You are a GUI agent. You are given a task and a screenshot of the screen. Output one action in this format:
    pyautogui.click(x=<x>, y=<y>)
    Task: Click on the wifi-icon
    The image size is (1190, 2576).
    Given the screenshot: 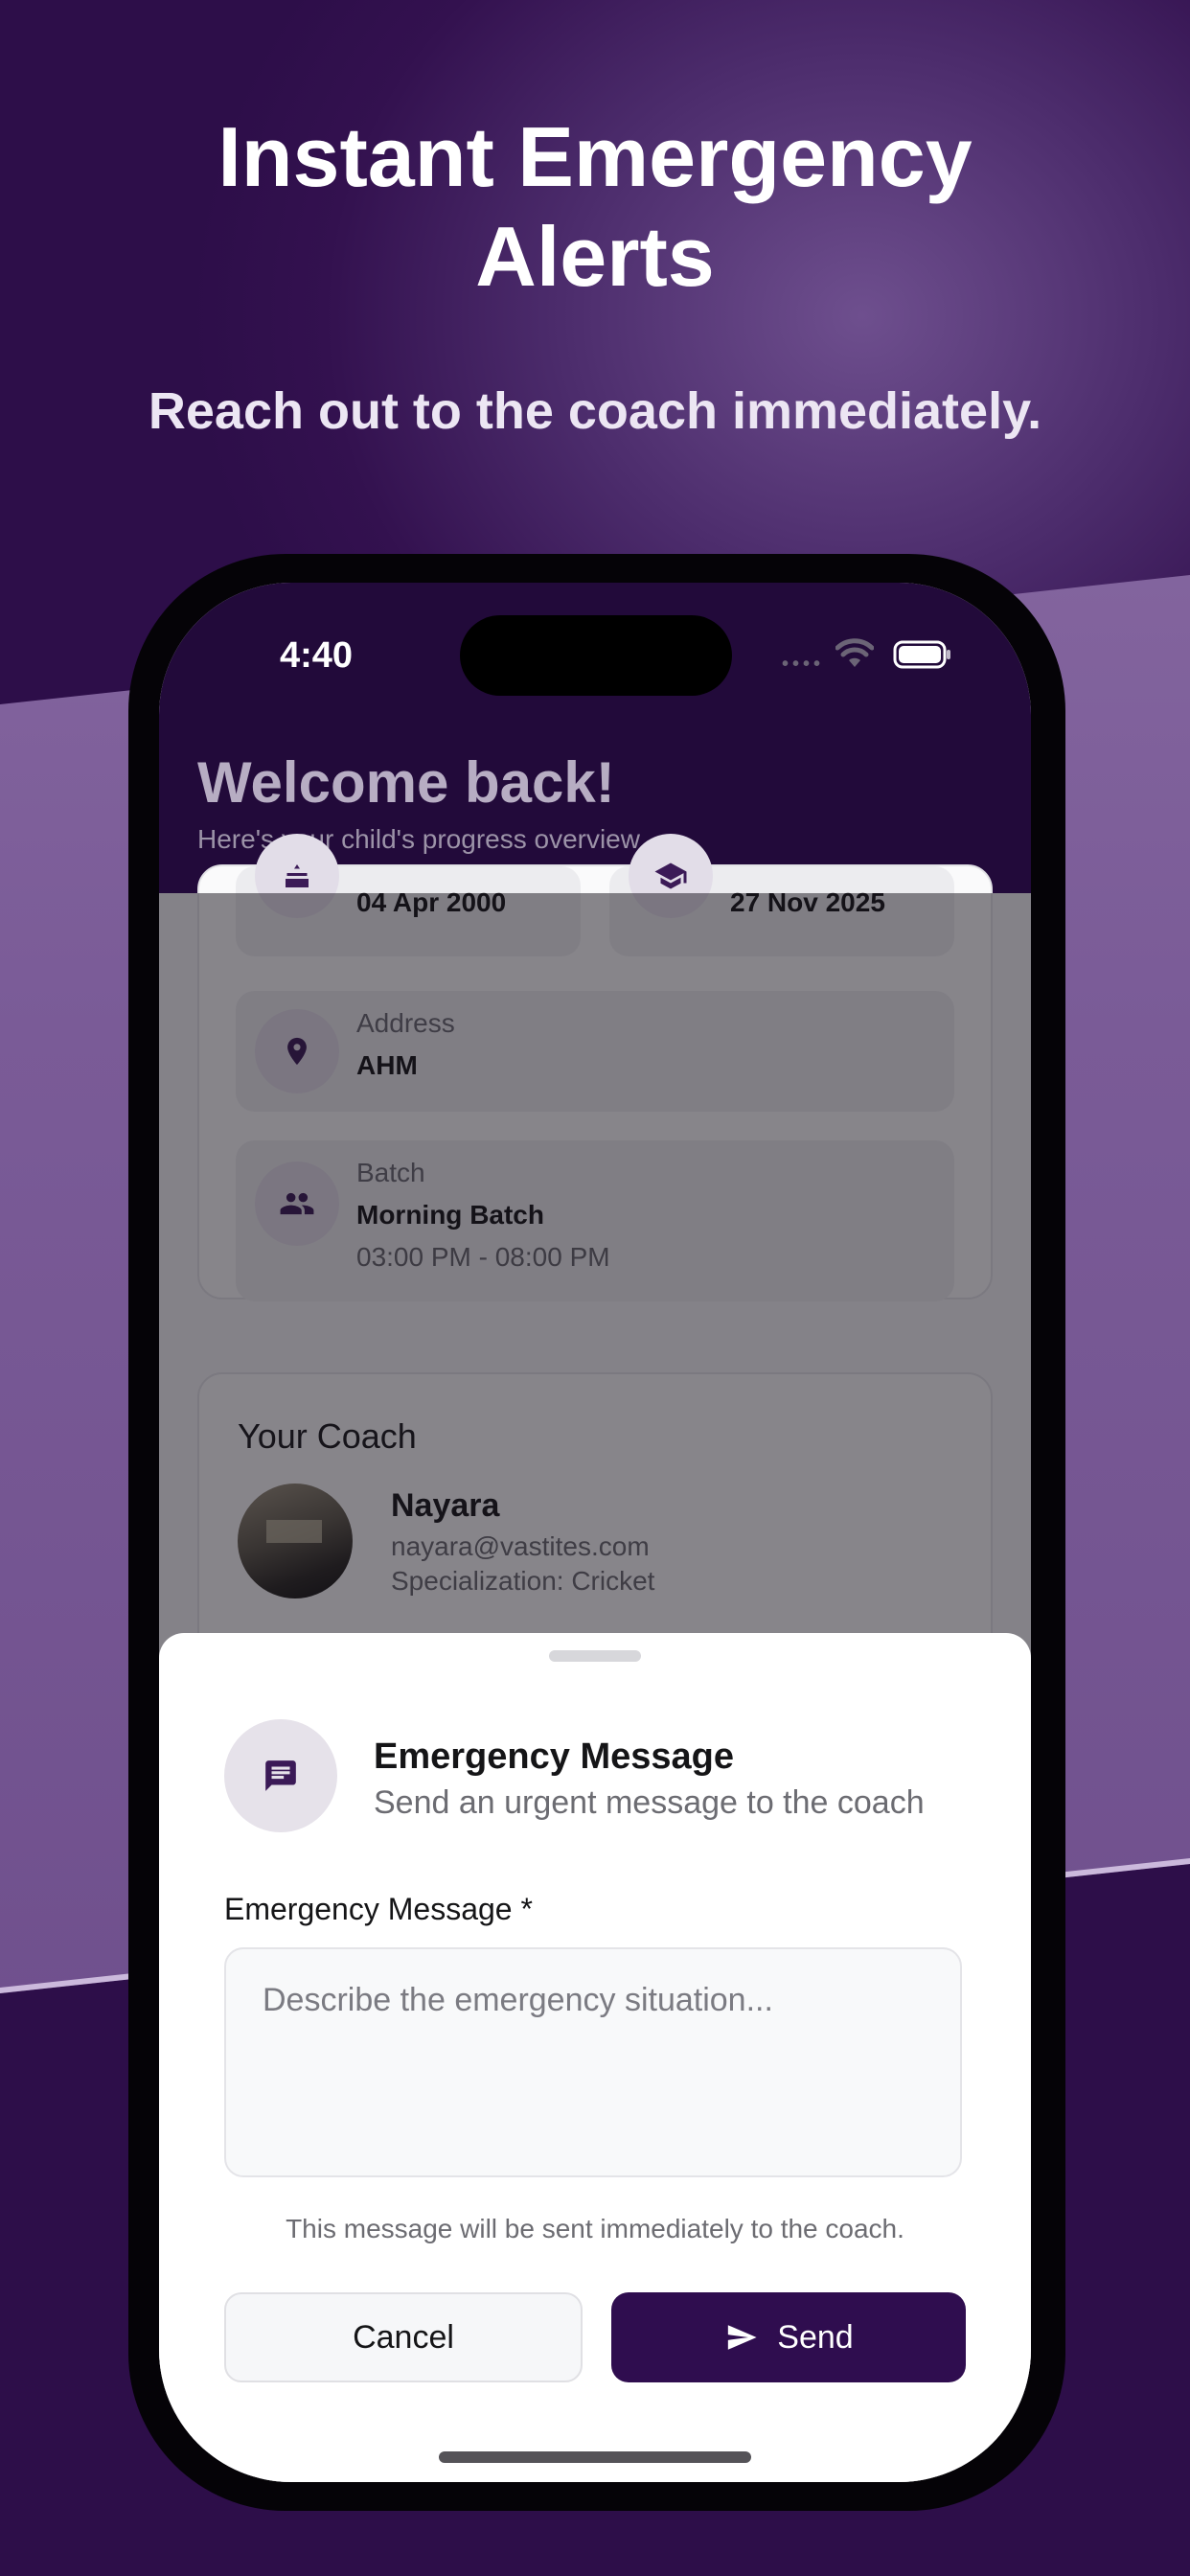 What is the action you would take?
    pyautogui.click(x=855, y=652)
    